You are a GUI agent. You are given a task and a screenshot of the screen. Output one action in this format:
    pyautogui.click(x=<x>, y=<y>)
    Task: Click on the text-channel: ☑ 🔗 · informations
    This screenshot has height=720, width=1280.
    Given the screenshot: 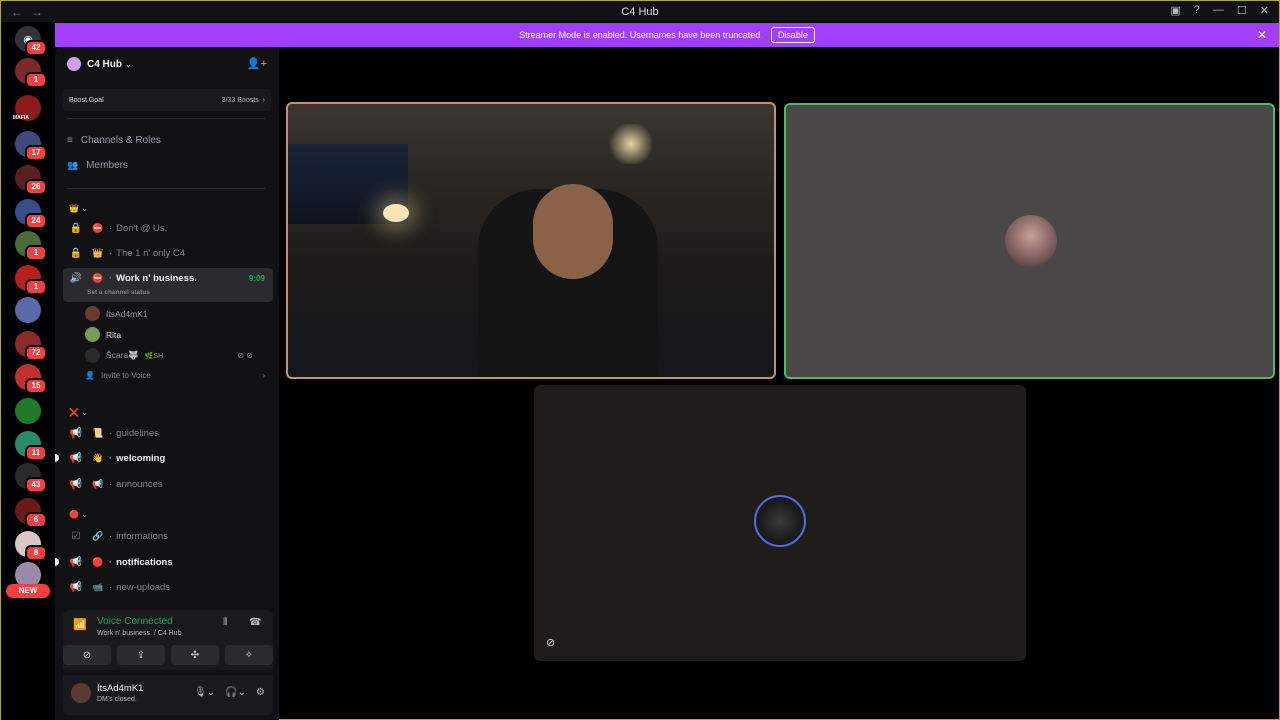 What is the action you would take?
    pyautogui.click(x=168, y=536)
    